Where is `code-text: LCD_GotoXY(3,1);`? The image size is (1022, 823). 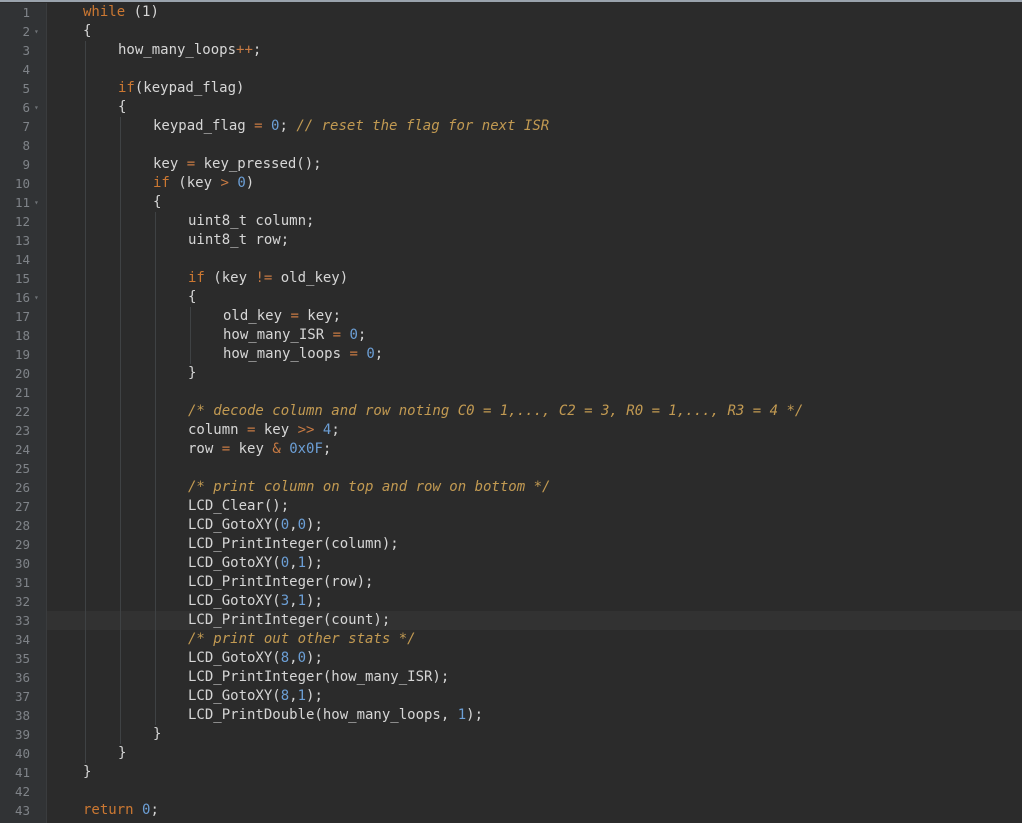 code-text: LCD_GotoXY(3,1); is located at coordinates (255, 601).